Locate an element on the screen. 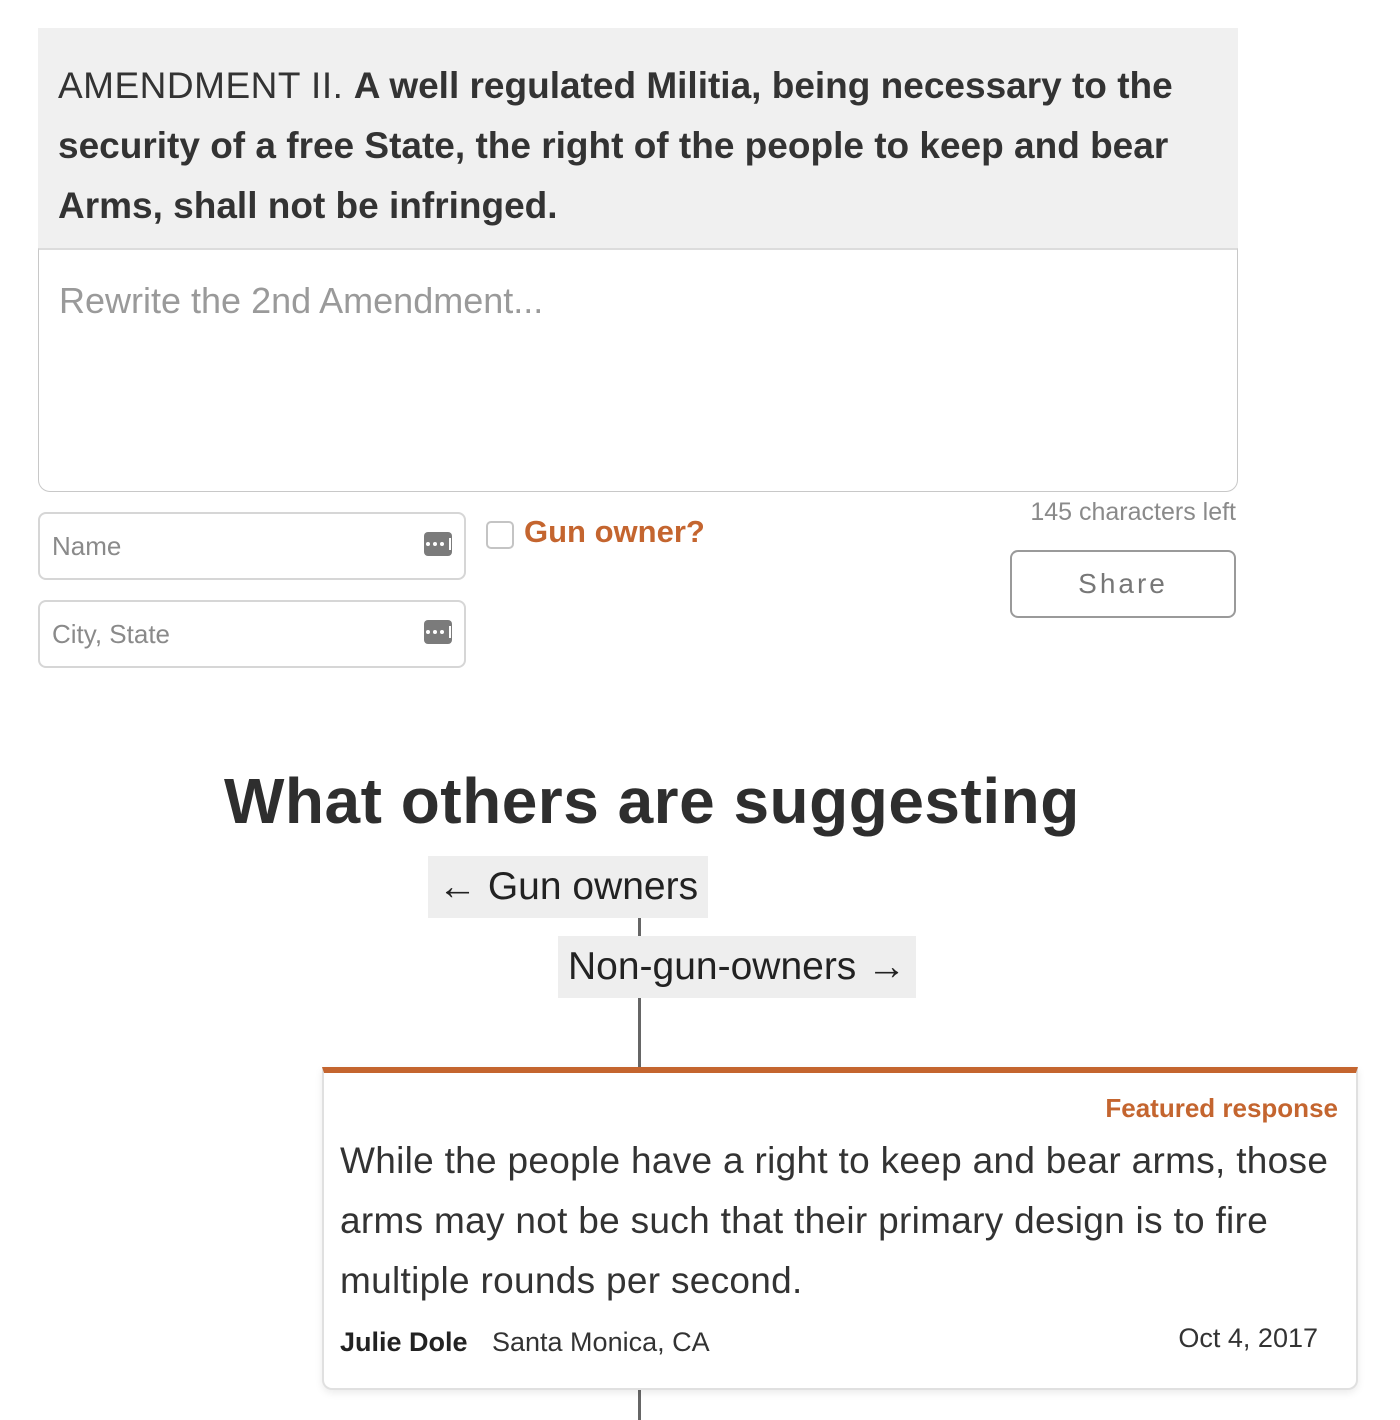 The height and width of the screenshot is (1420, 1400). featured-response-label: Featured response is located at coordinates (1221, 1108).